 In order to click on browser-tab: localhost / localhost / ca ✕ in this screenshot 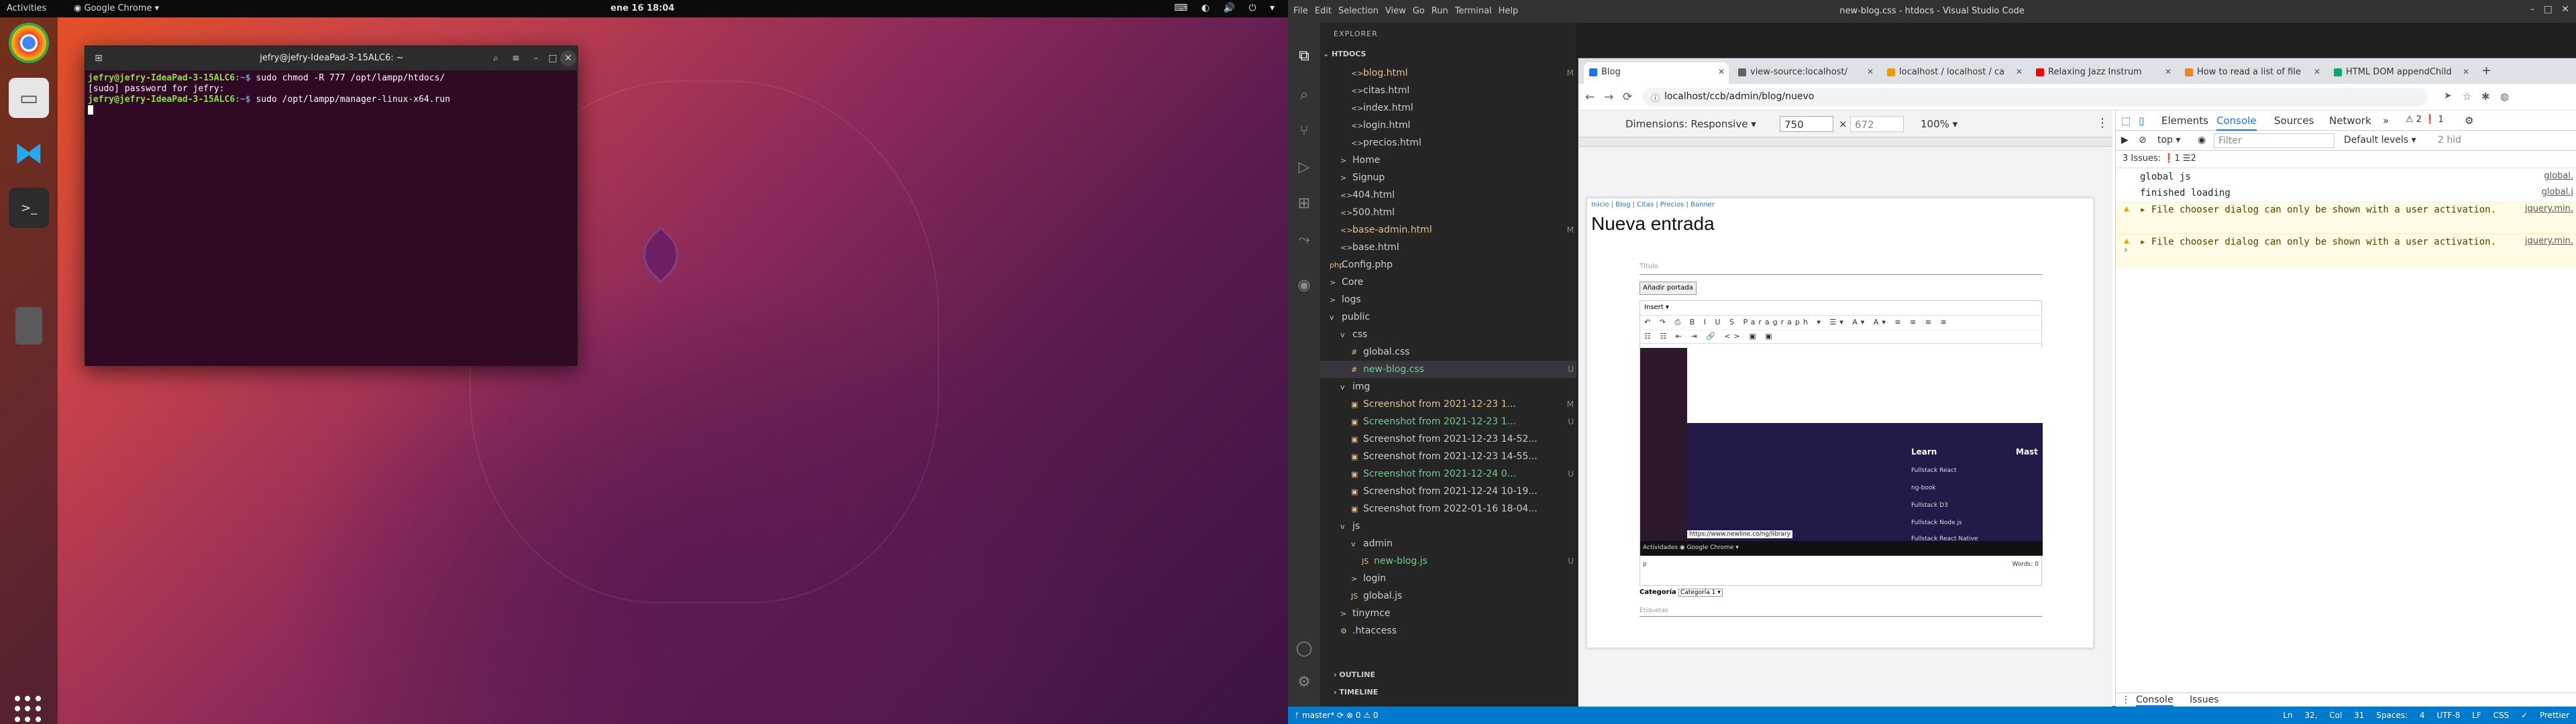, I will do `click(1954, 73)`.